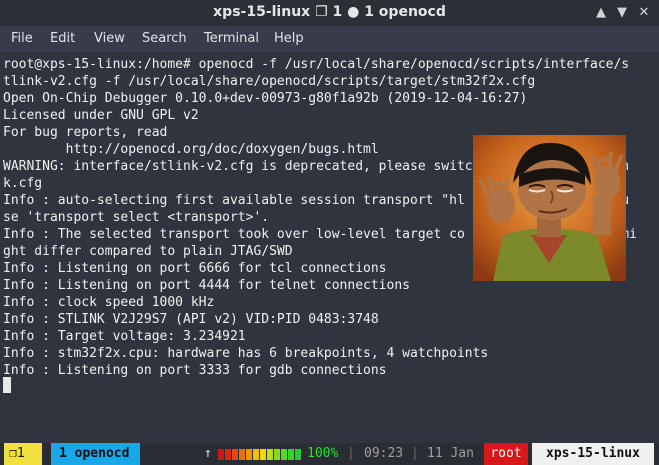 This screenshot has height=465, width=659. Describe the element at coordinates (289, 38) in the screenshot. I see `menu-help: Help` at that location.